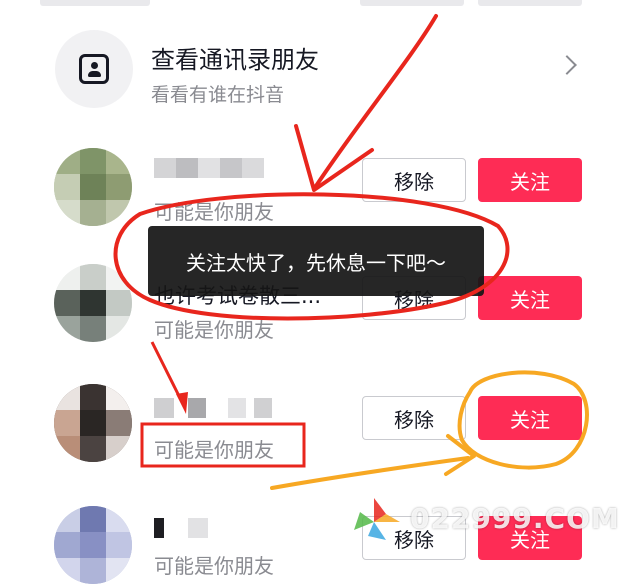 The image size is (620, 584). Describe the element at coordinates (515, 518) in the screenshot. I see `watermark-text: 022999.COM` at that location.